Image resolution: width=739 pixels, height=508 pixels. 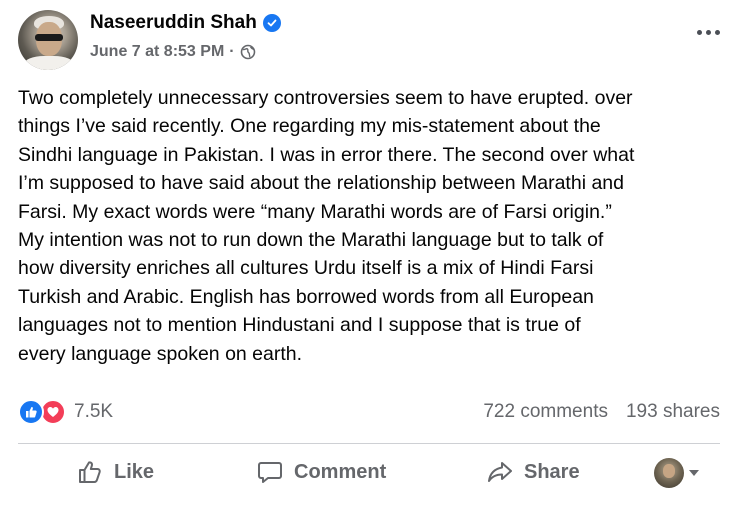 I want to click on author-avatar, so click(x=48, y=40).